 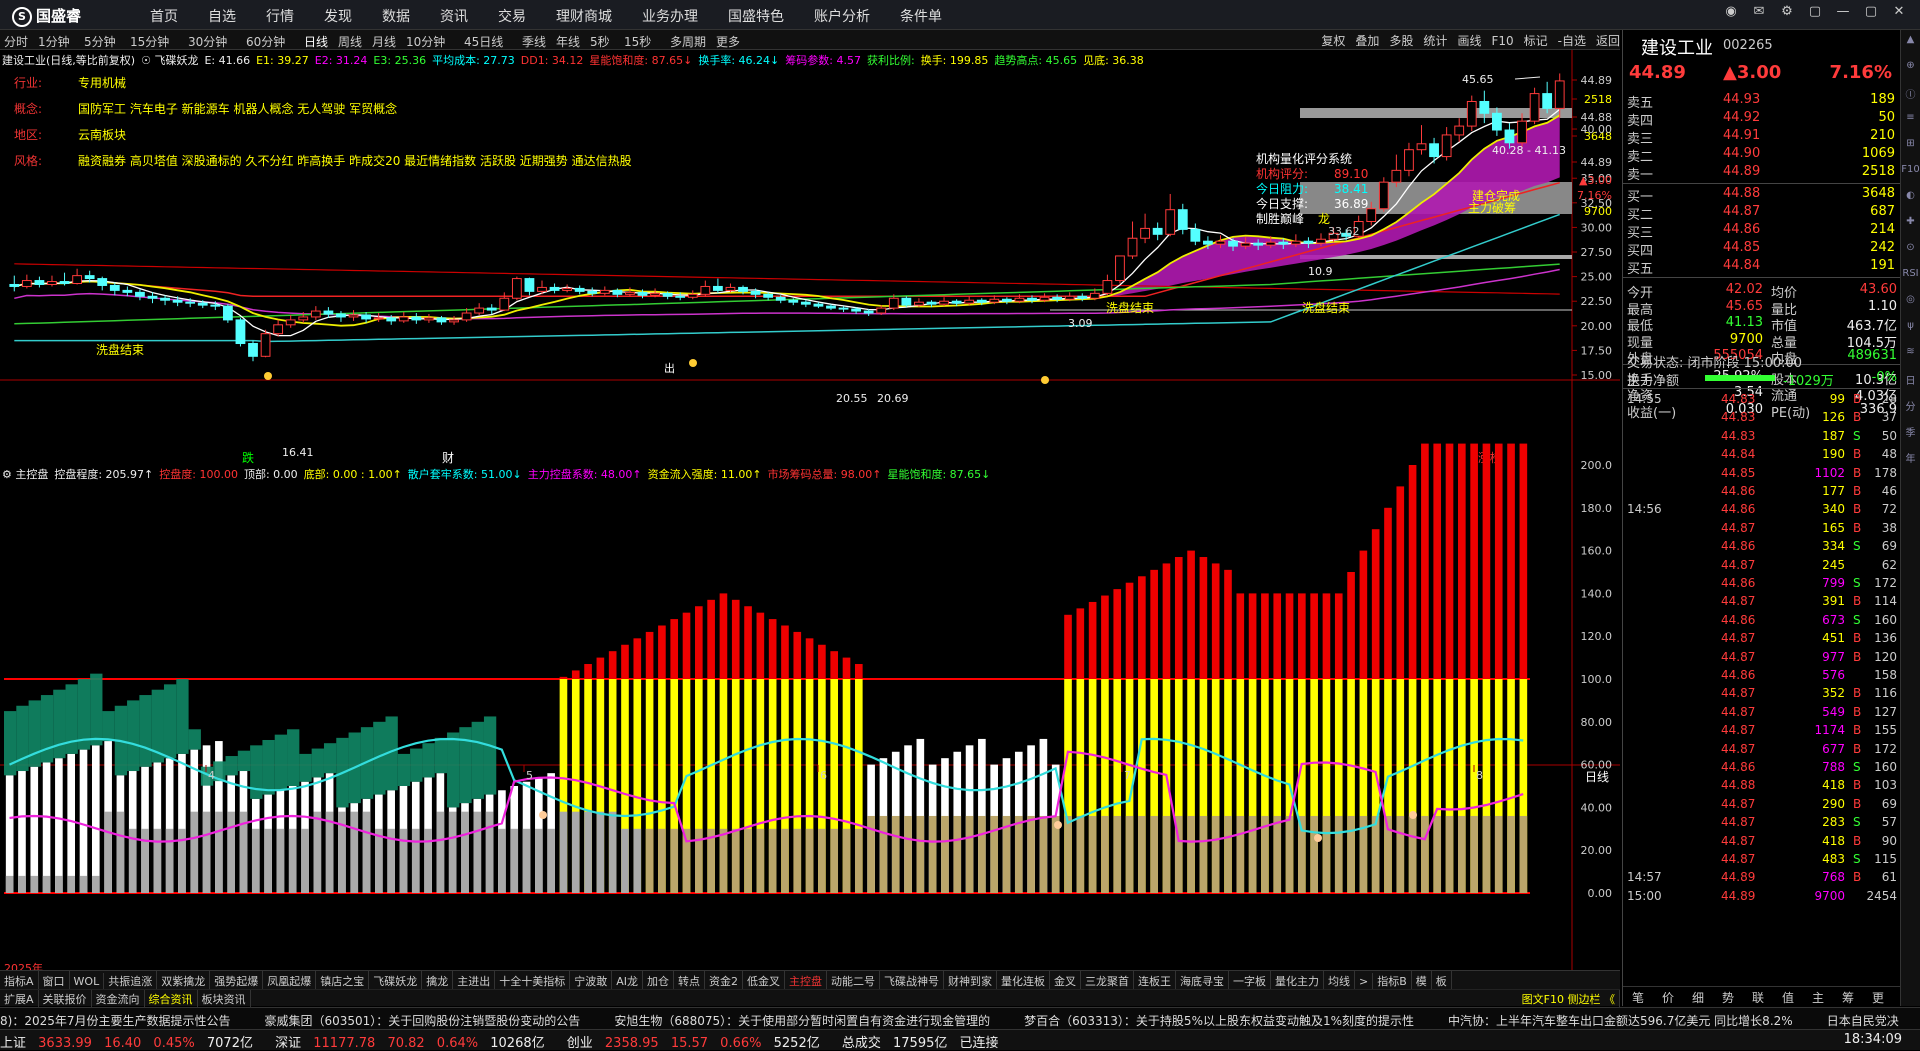 I want to click on indicator-tab-3: 共振追涨, so click(x=131, y=980).